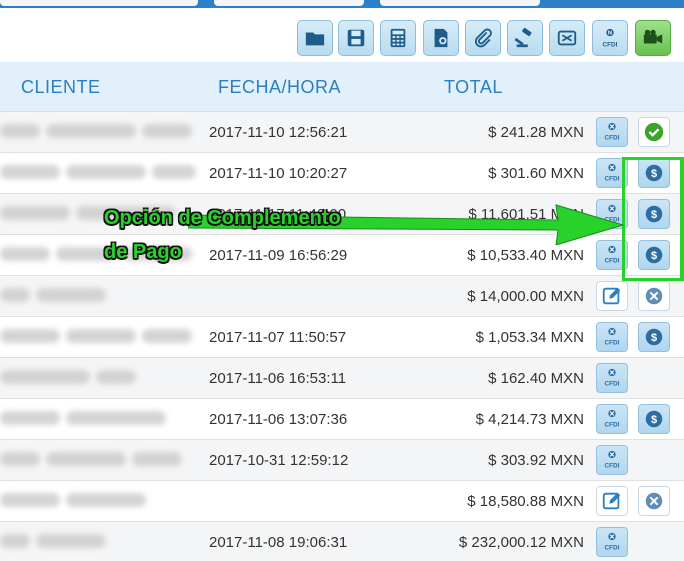 This screenshot has width=684, height=561. I want to click on folder-icon, so click(315, 39).